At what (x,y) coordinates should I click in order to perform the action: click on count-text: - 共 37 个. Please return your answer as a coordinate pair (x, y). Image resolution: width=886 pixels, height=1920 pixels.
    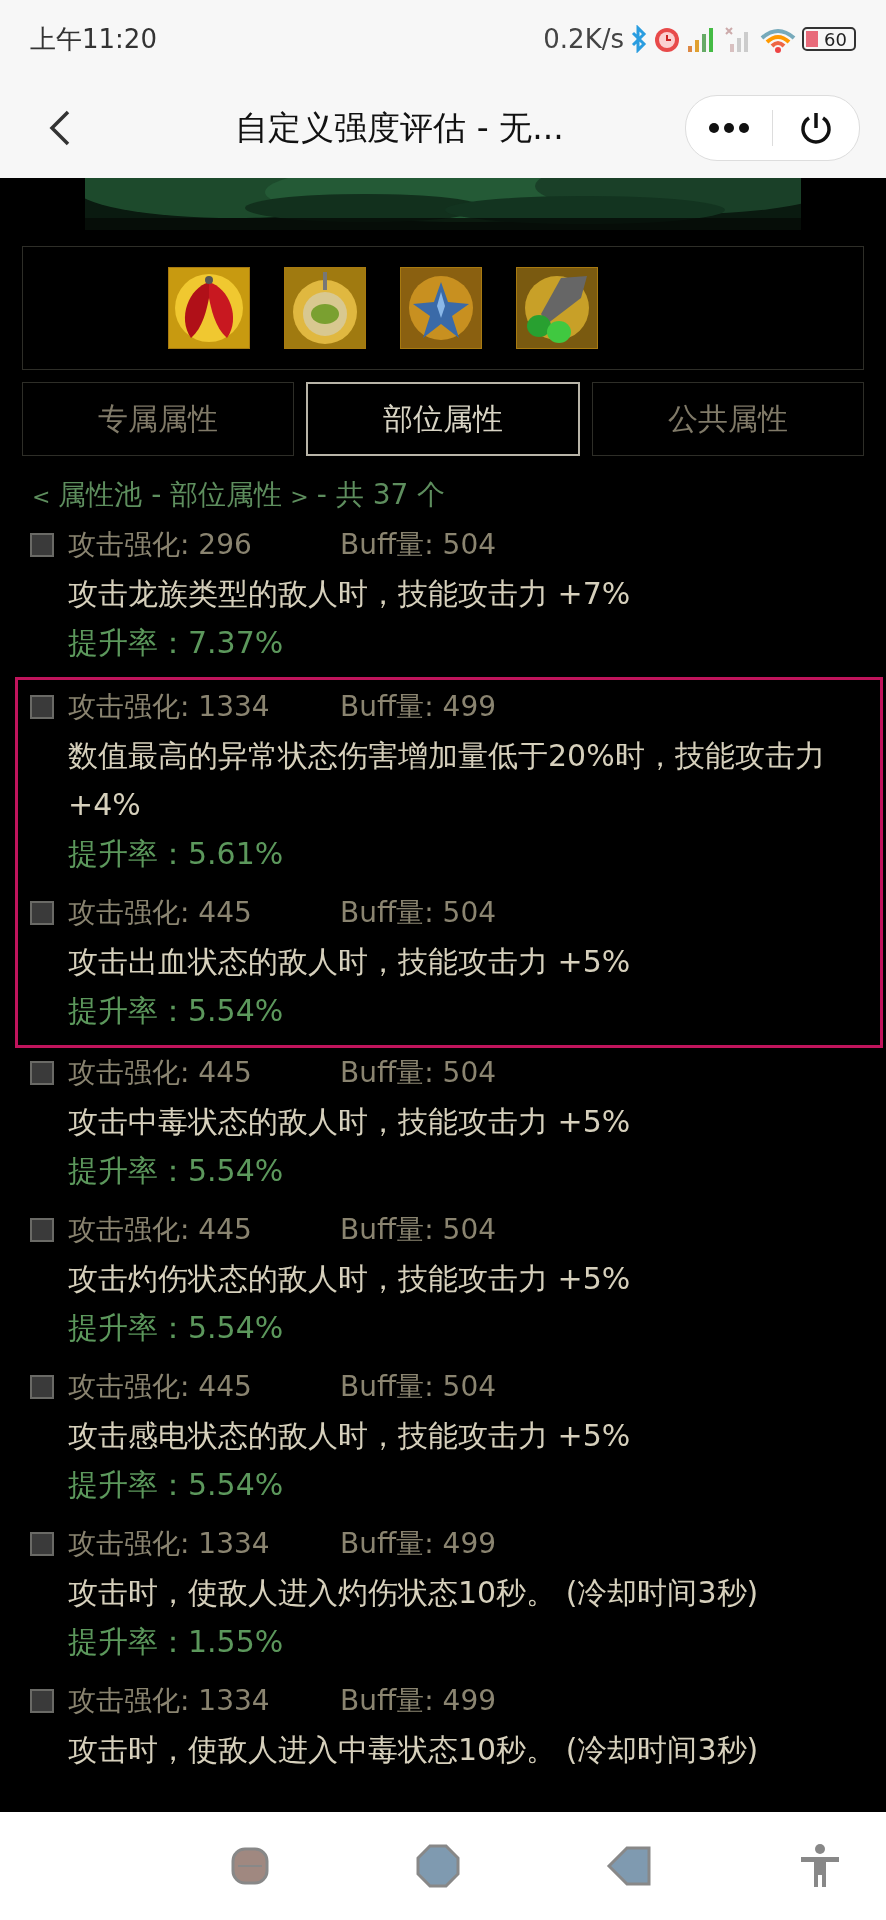
    Looking at the image, I should click on (381, 495).